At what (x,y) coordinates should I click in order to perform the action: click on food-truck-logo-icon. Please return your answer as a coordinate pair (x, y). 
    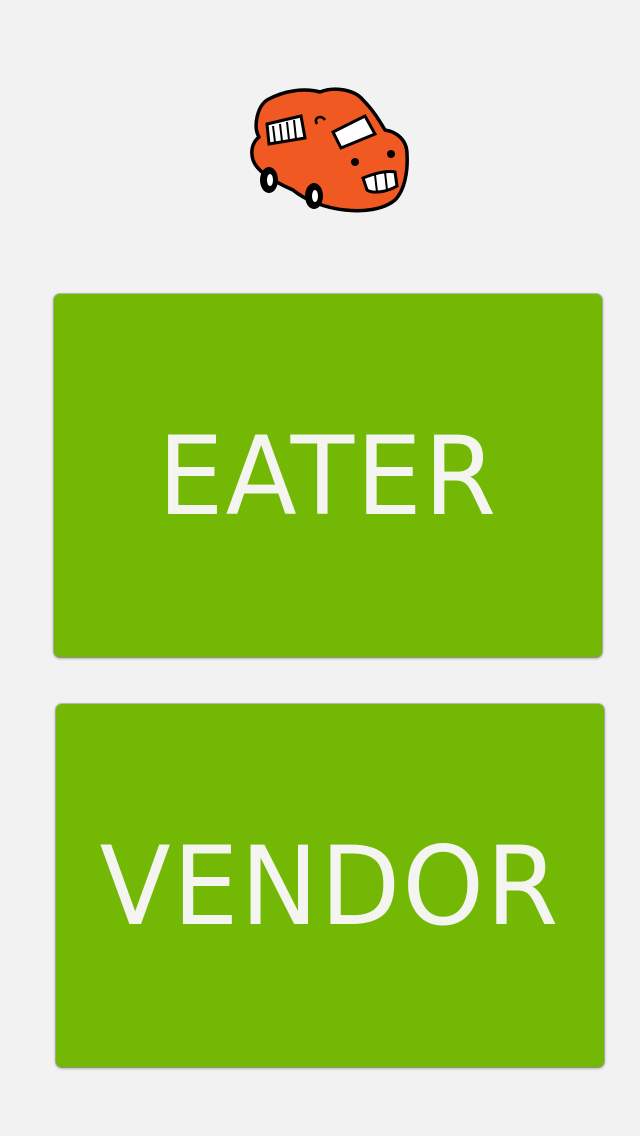
    Looking at the image, I should click on (327, 148).